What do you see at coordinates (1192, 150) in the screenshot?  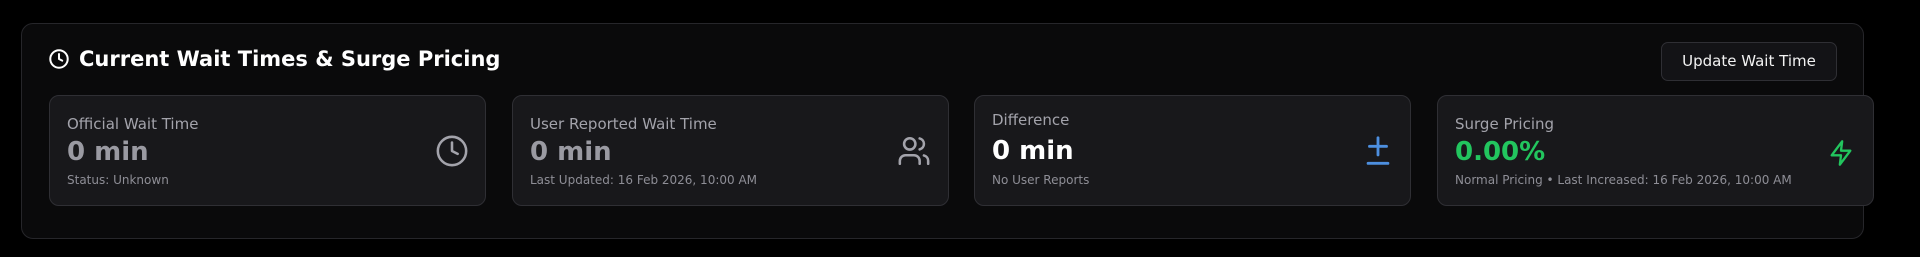 I see `difference-card: Difference 0 min No User Reports` at bounding box center [1192, 150].